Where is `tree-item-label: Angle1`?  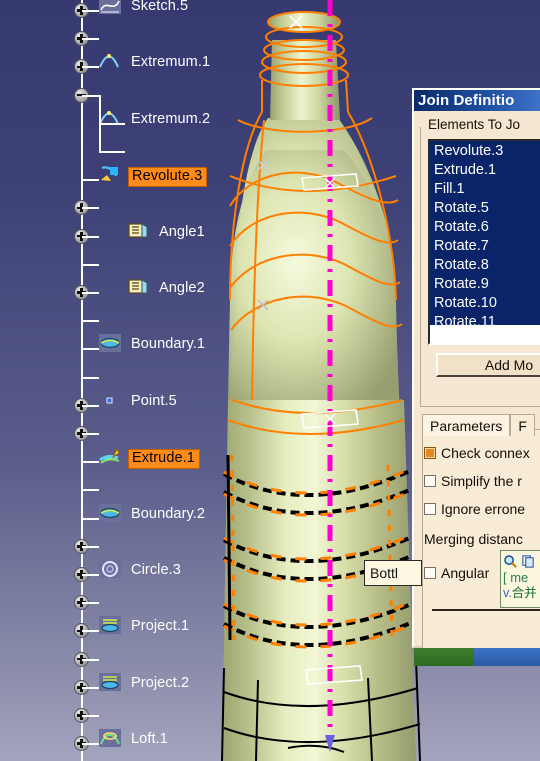
tree-item-label: Angle1 is located at coordinates (182, 231).